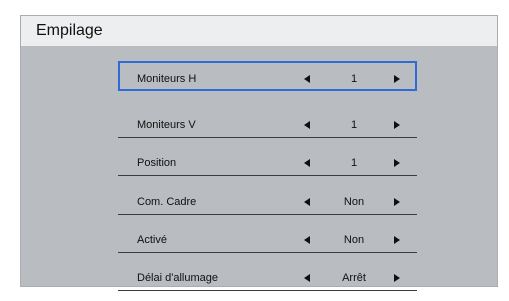 Image resolution: width=509 pixels, height=301 pixels. What do you see at coordinates (267, 118) in the screenshot?
I see `setting-row-monitors-v: Moniteurs V 1` at bounding box center [267, 118].